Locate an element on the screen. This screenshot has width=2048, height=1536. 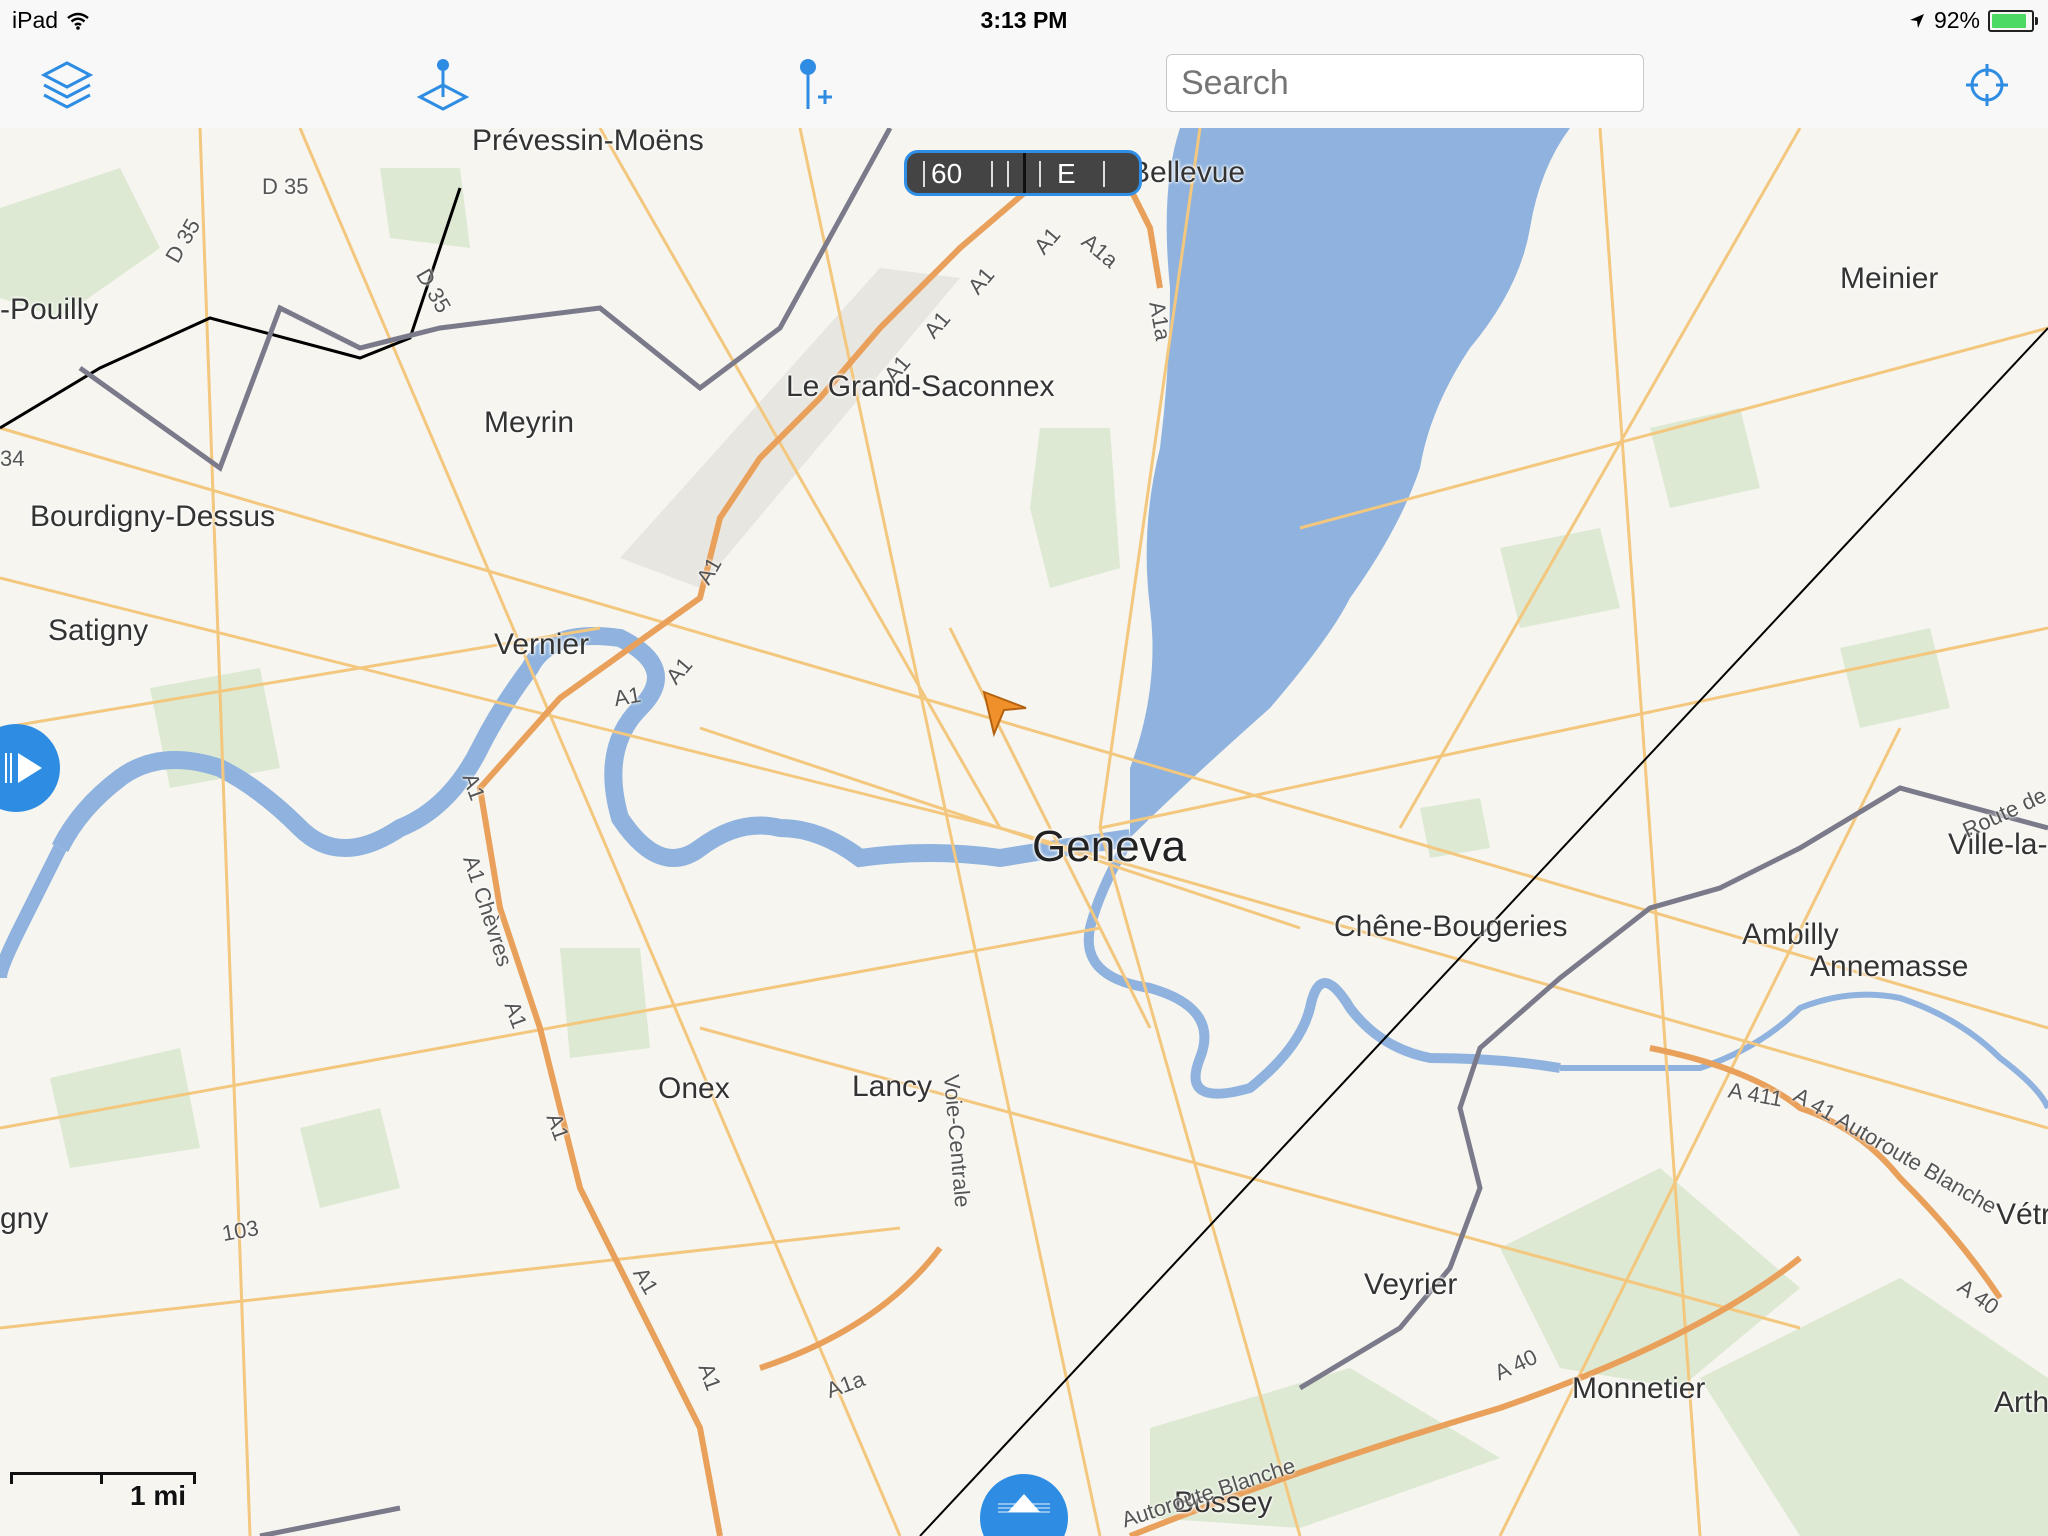
heading-value: E is located at coordinates (1066, 173).